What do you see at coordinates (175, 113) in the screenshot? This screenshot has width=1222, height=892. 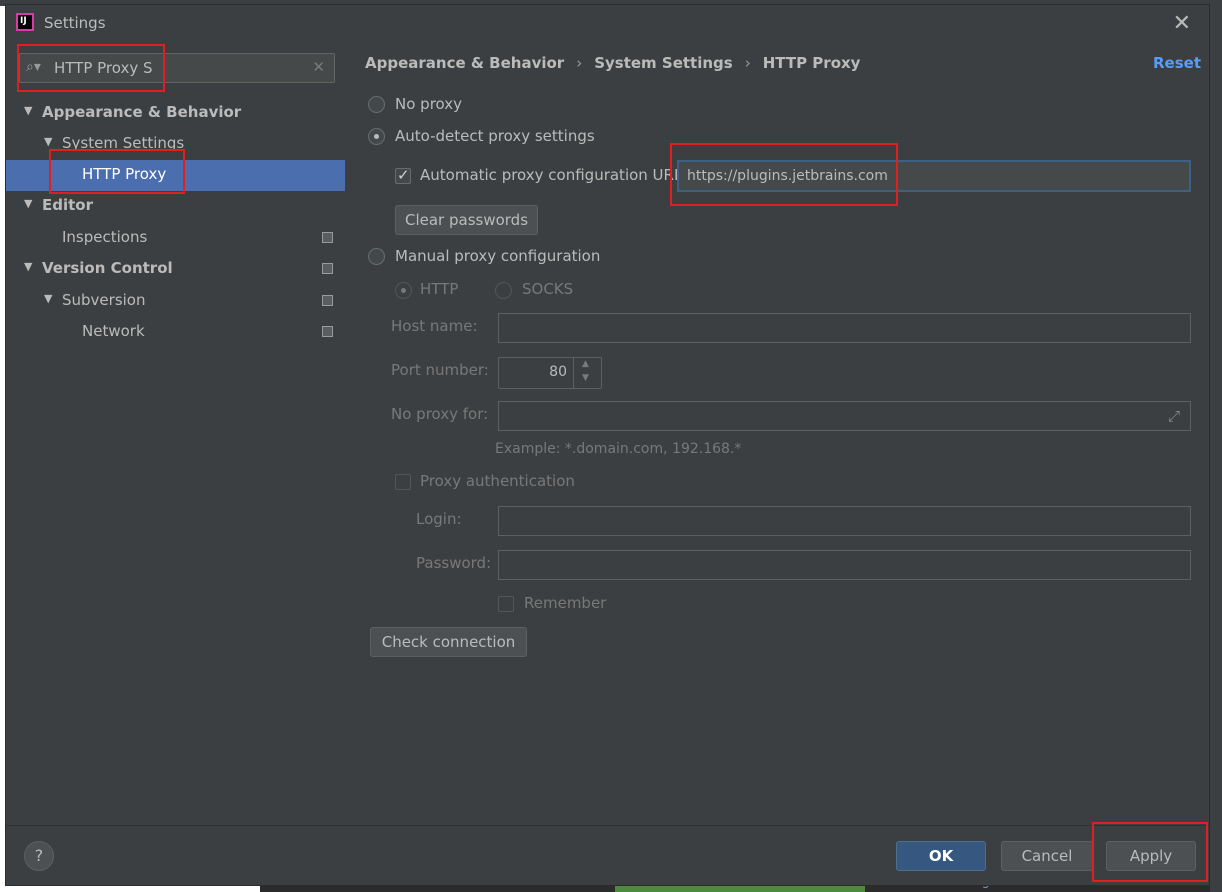 I see `tree-item-appearance-behavior: ▼ Appearance & Behavior` at bounding box center [175, 113].